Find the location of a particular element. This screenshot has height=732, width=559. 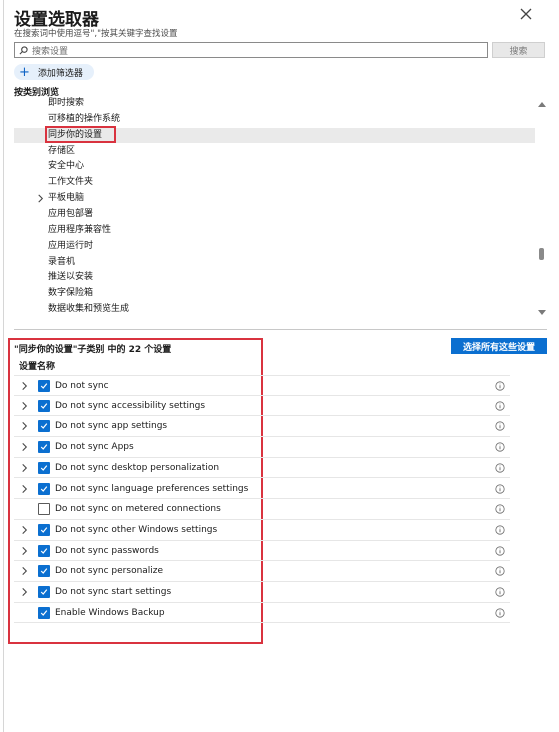

category-label: 工作文件夹 is located at coordinates (71, 182).